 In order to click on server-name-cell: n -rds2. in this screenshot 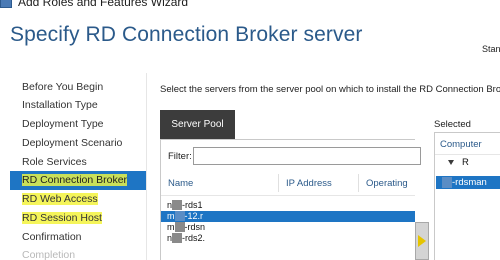, I will do `click(186, 238)`.